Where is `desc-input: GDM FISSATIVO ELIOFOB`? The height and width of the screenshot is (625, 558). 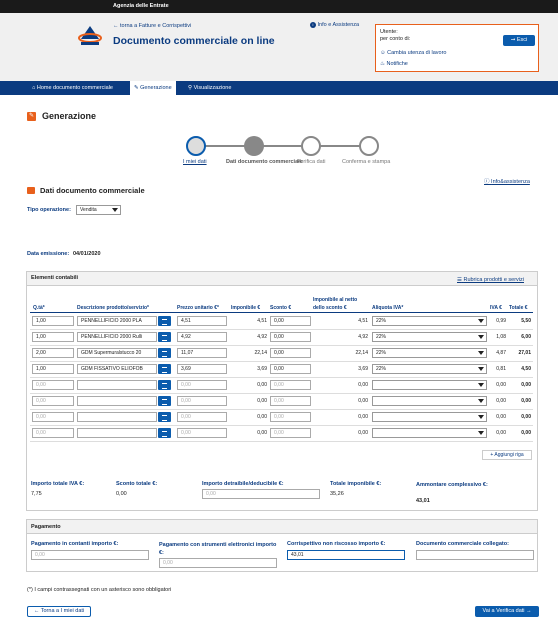
desc-input: GDM FISSATIVO ELIOFOB is located at coordinates (117, 369).